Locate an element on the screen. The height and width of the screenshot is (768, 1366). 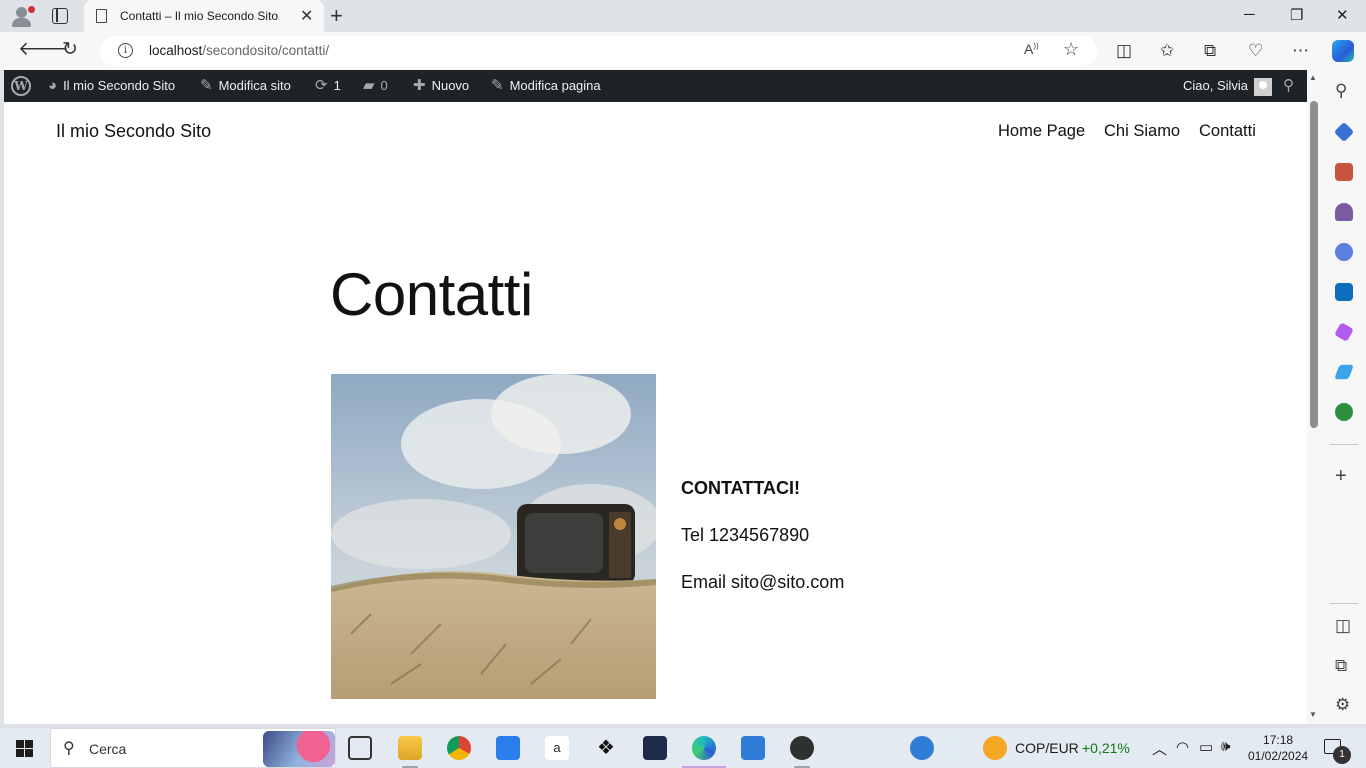
nav-contatti: Contatti is located at coordinates (1227, 131).